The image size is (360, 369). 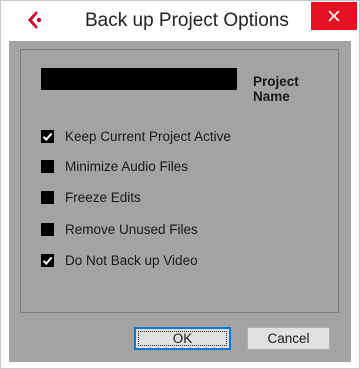 What do you see at coordinates (148, 136) in the screenshot?
I see `option-label: Keep Current Project Active` at bounding box center [148, 136].